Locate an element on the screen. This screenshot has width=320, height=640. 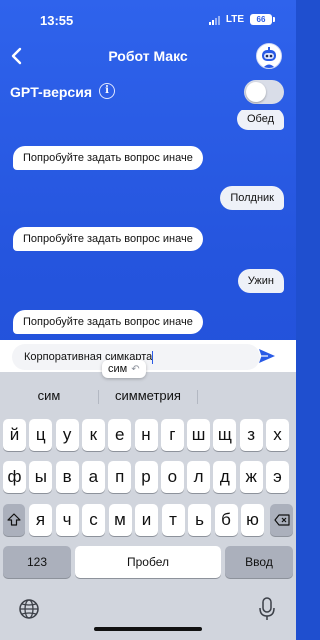
undo-icon: ↶ is located at coordinates (135, 369).